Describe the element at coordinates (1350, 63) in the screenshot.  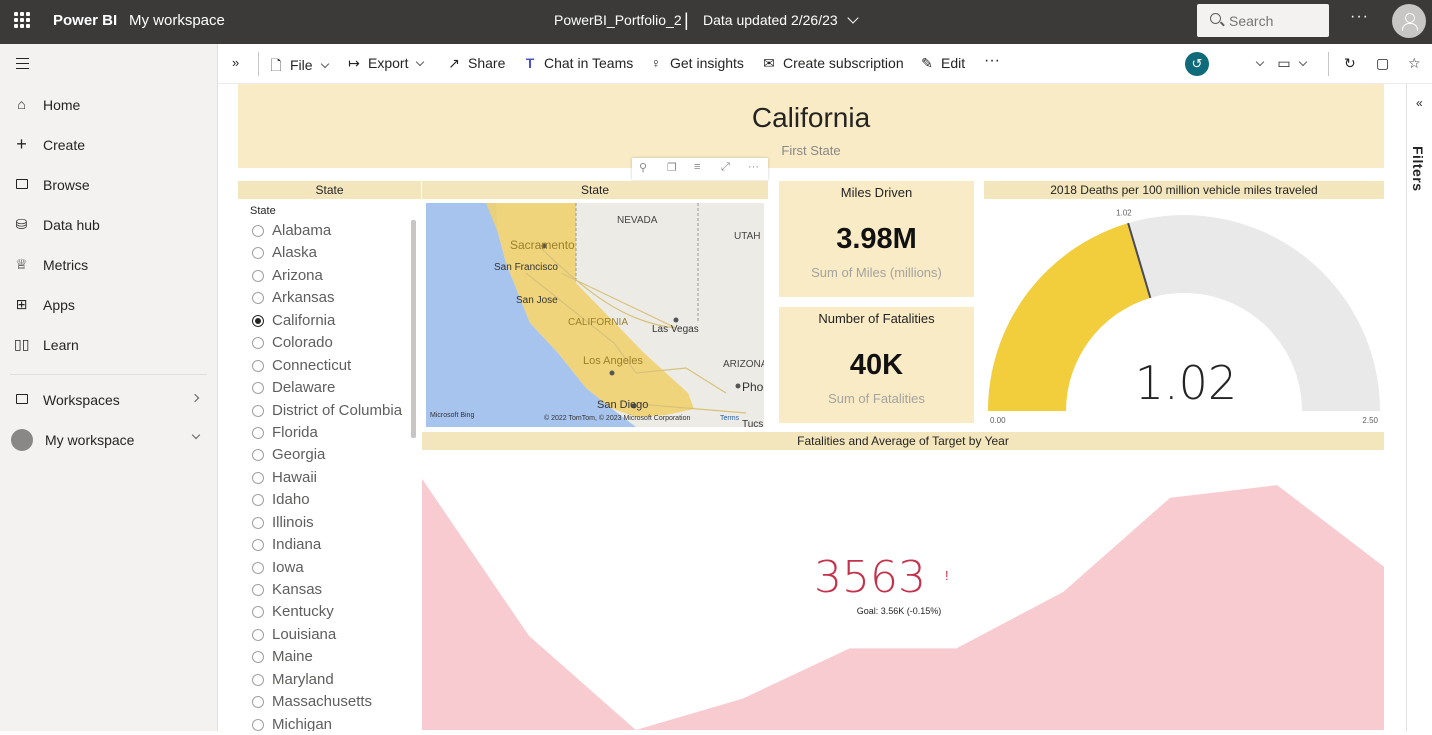
I see `refresh-icon: ↻` at that location.